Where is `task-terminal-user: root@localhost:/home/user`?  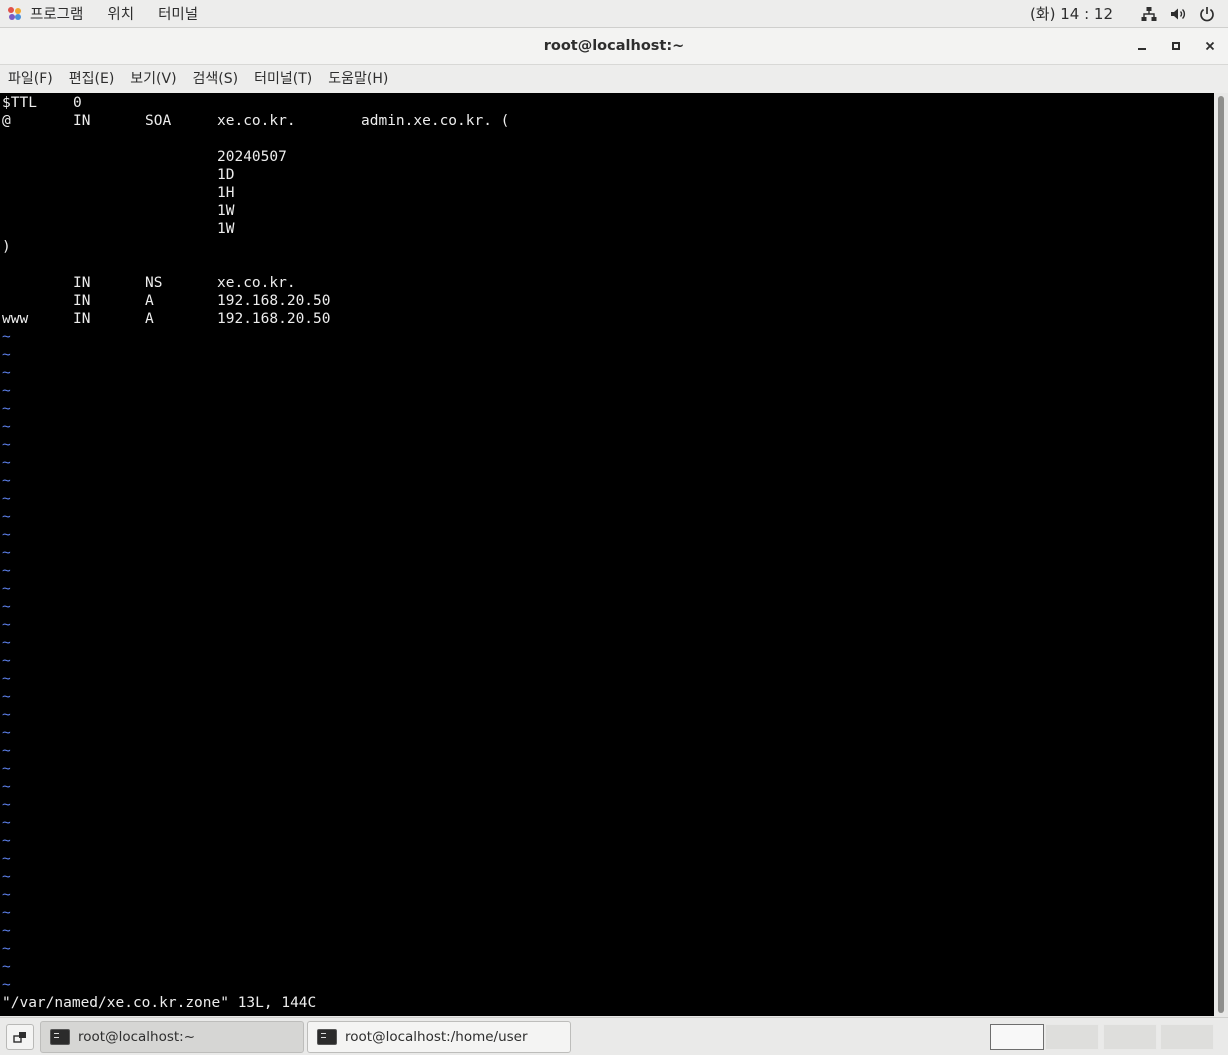
task-terminal-user: root@localhost:/home/user is located at coordinates (439, 1037).